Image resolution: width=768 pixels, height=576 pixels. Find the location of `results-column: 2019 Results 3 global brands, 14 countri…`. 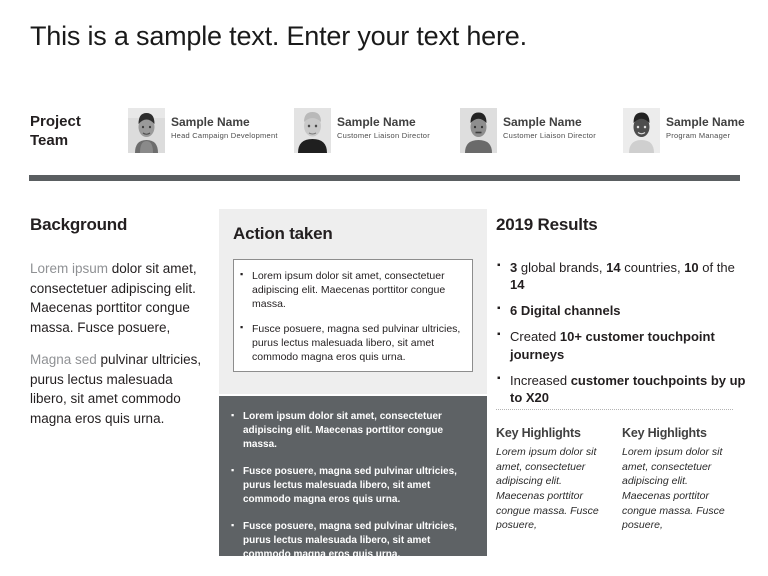

results-column: 2019 Results 3 global brands, 14 countri… is located at coordinates (621, 315).